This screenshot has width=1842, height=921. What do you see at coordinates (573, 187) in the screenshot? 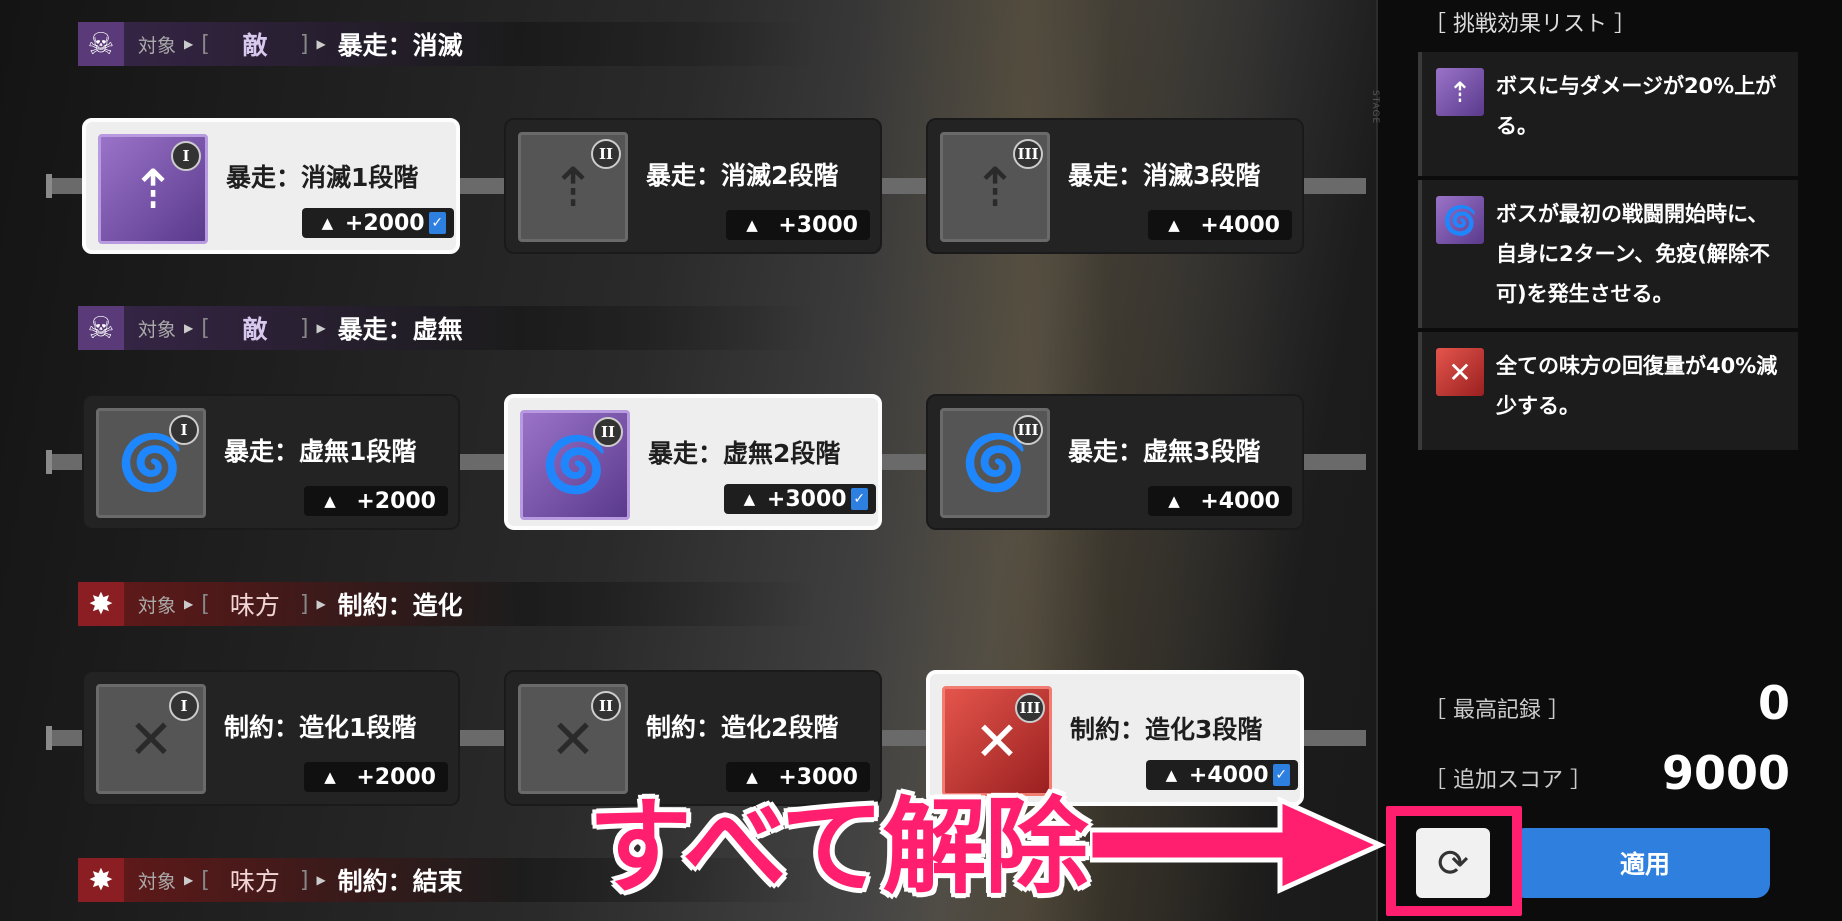
I see `claw-slash-icon: ⇡ II` at bounding box center [573, 187].